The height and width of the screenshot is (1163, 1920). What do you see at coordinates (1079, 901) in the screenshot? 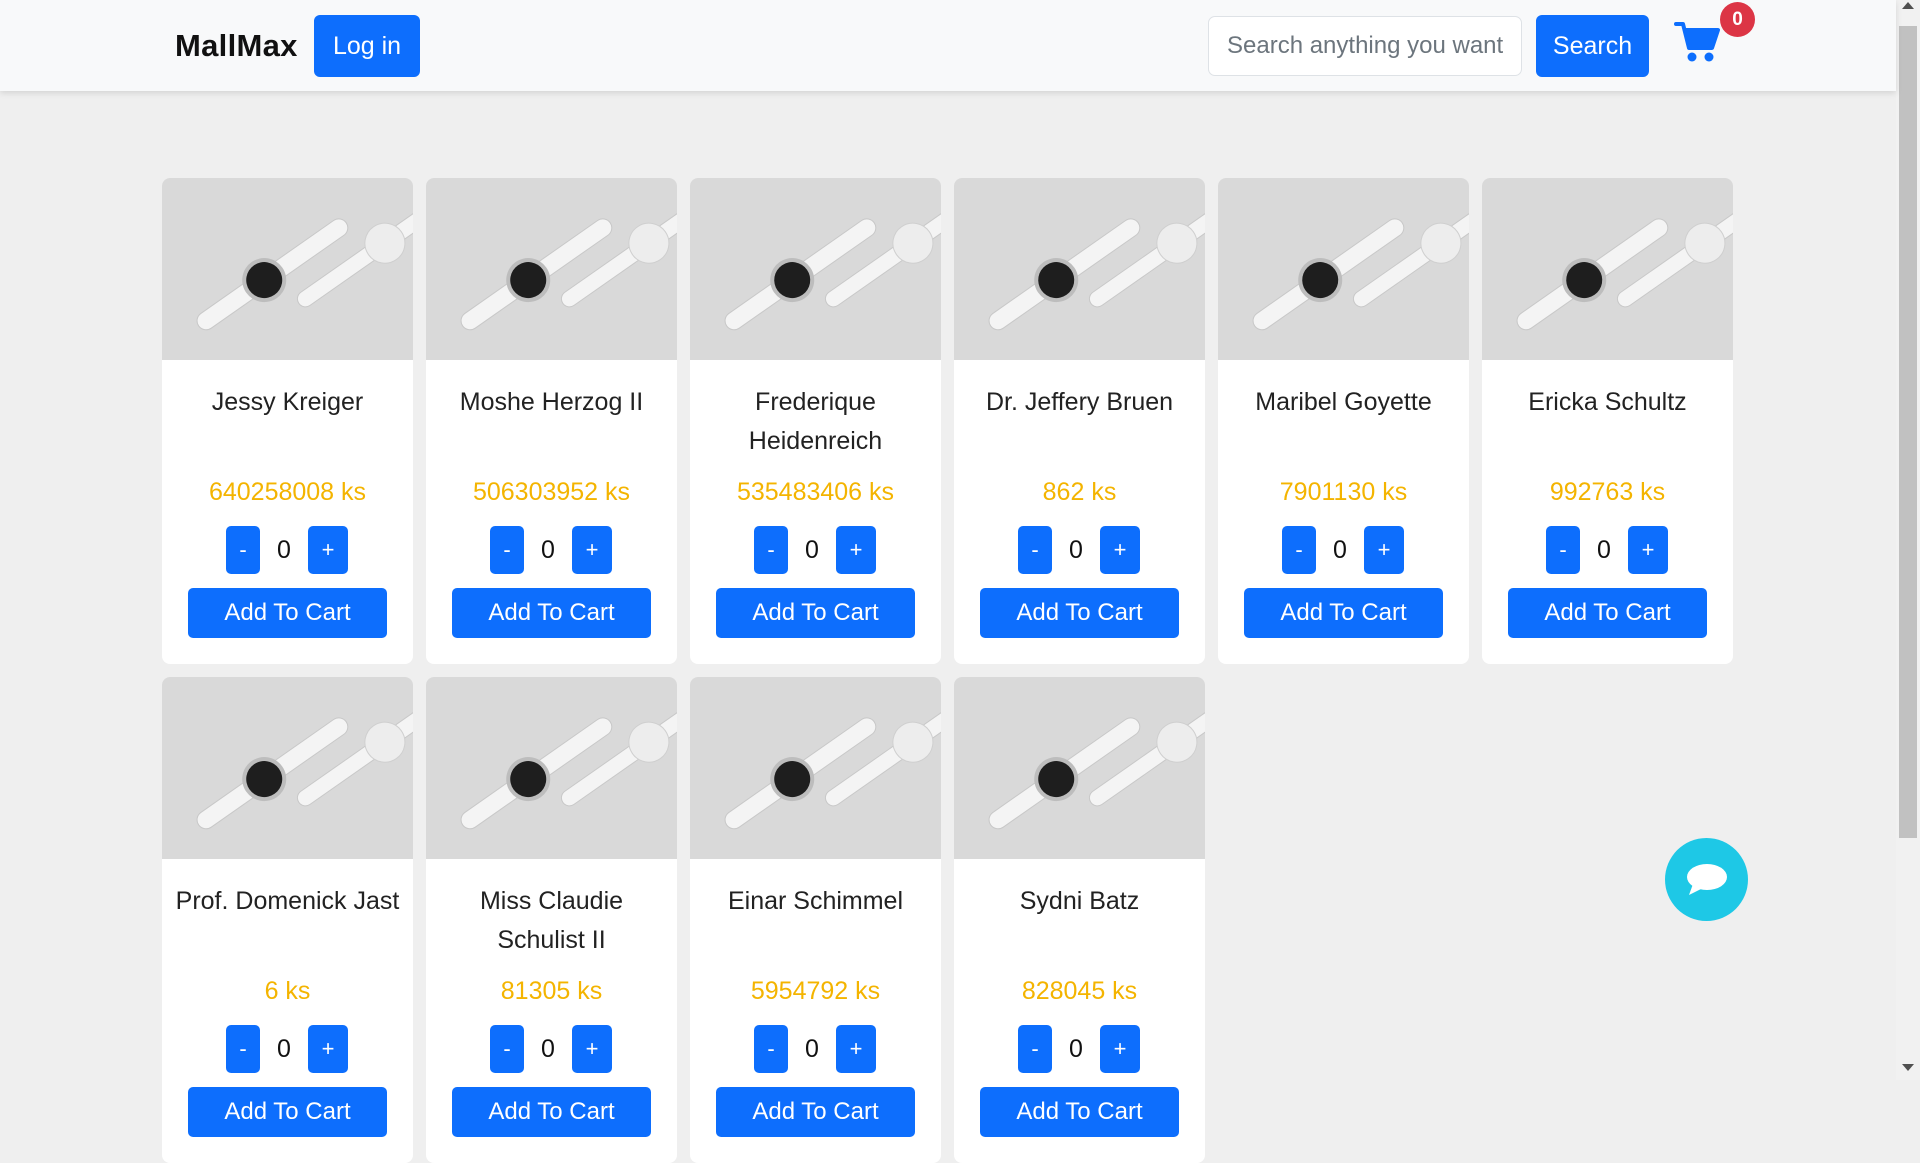
I see `product-name: Sydni Batz` at bounding box center [1079, 901].